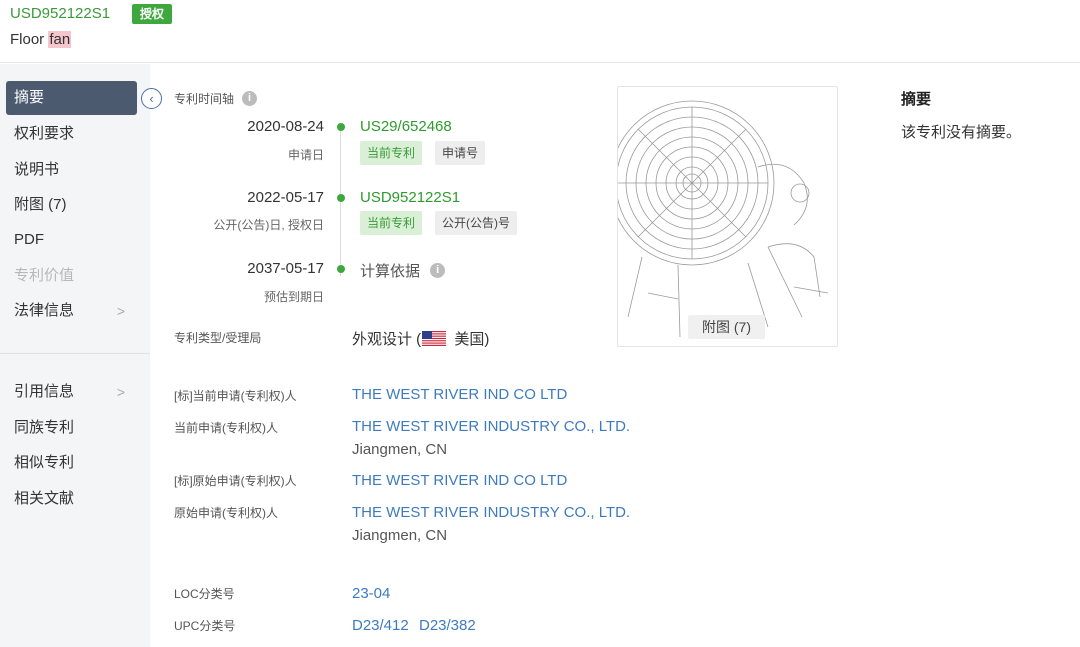  What do you see at coordinates (204, 594) in the screenshot?
I see `loc-class-label: LOC分类号` at bounding box center [204, 594].